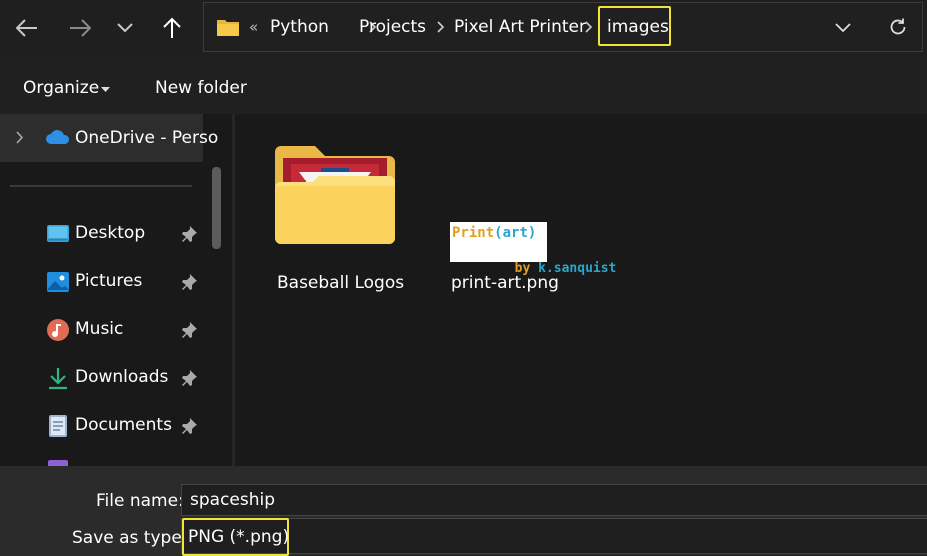  What do you see at coordinates (505, 283) in the screenshot?
I see `file-name: print-art.png` at bounding box center [505, 283].